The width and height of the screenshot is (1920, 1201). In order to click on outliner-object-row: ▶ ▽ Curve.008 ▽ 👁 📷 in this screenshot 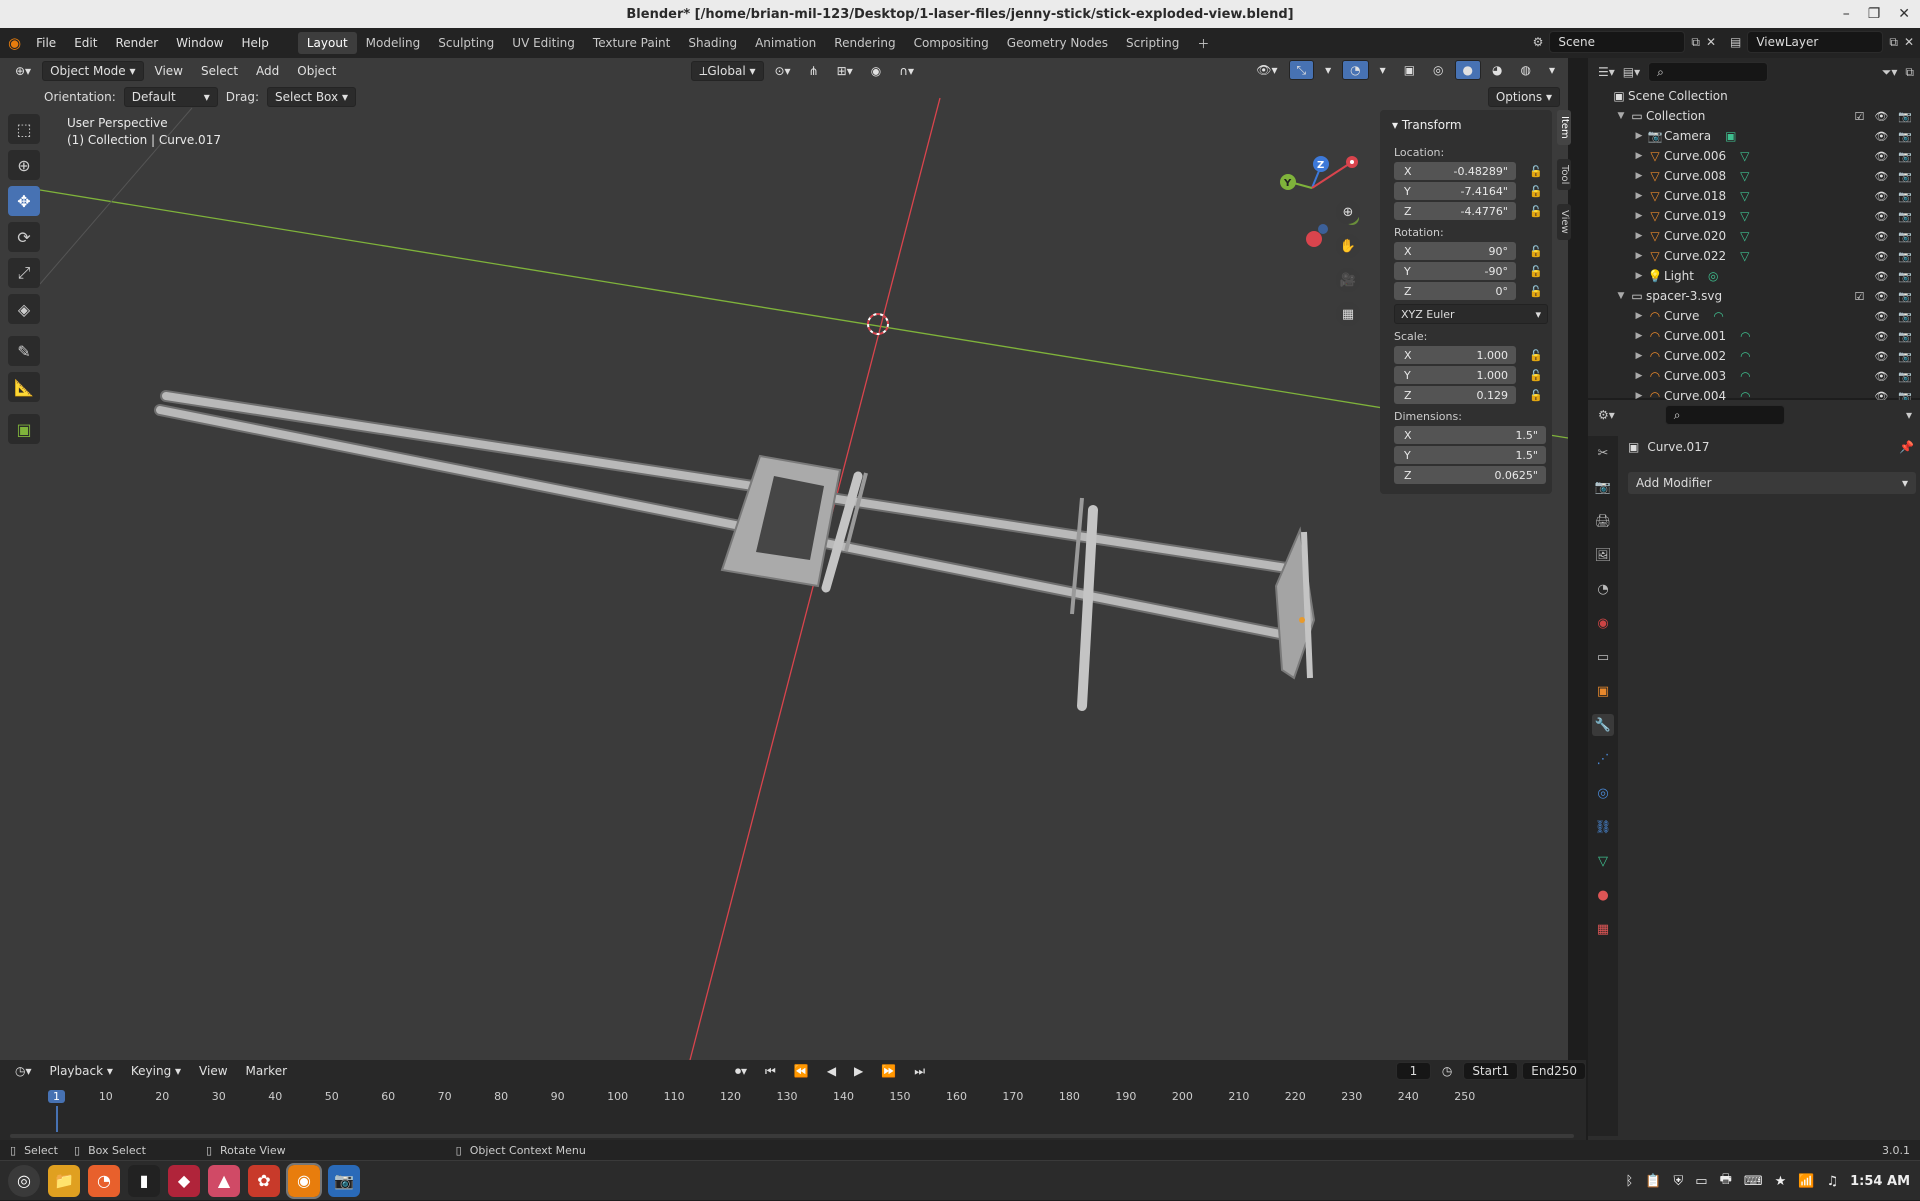, I will do `click(1754, 176)`.